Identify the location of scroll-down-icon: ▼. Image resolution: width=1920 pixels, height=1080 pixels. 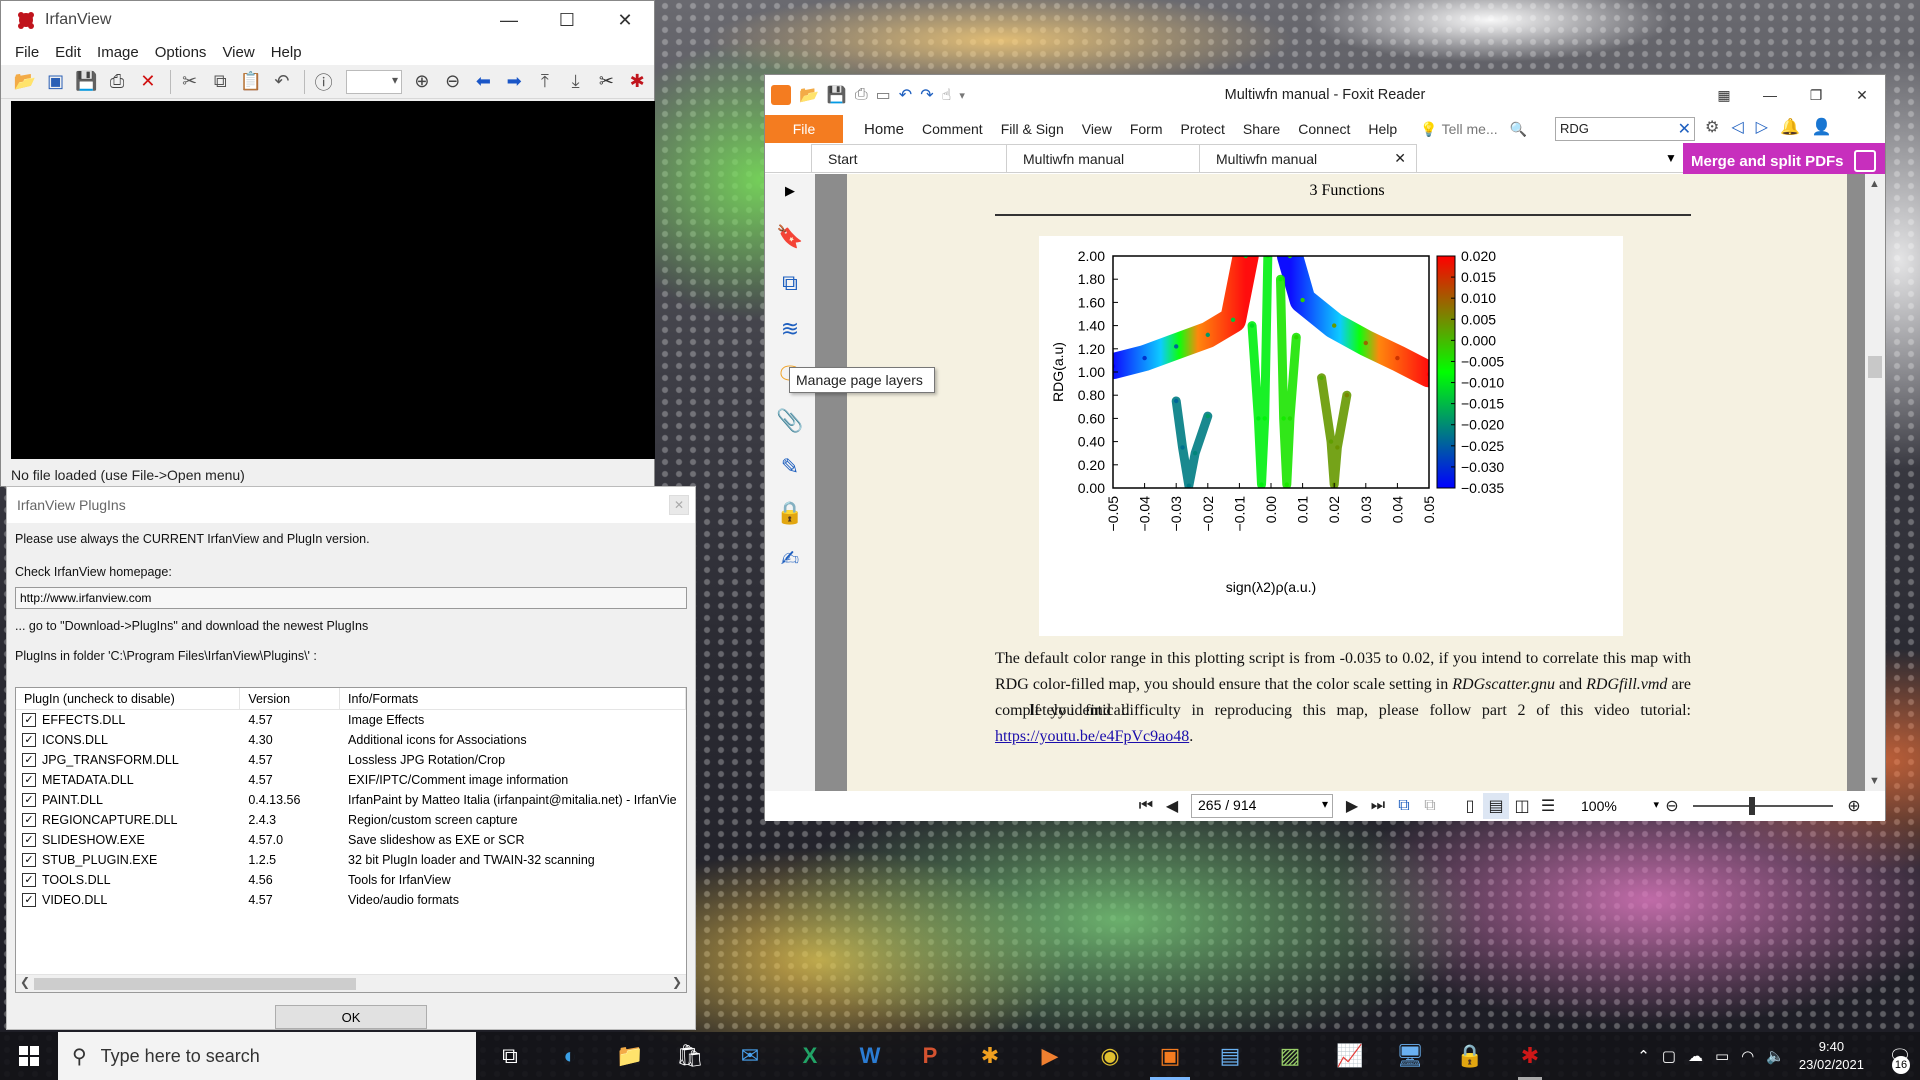
(1874, 781).